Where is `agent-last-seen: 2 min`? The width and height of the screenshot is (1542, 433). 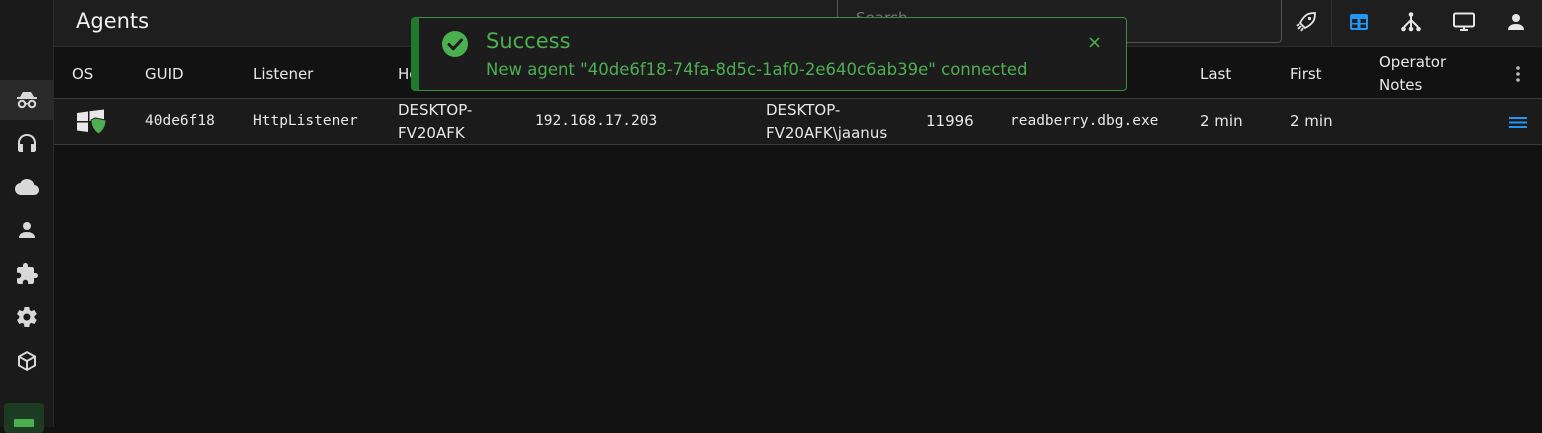 agent-last-seen: 2 min is located at coordinates (1221, 121).